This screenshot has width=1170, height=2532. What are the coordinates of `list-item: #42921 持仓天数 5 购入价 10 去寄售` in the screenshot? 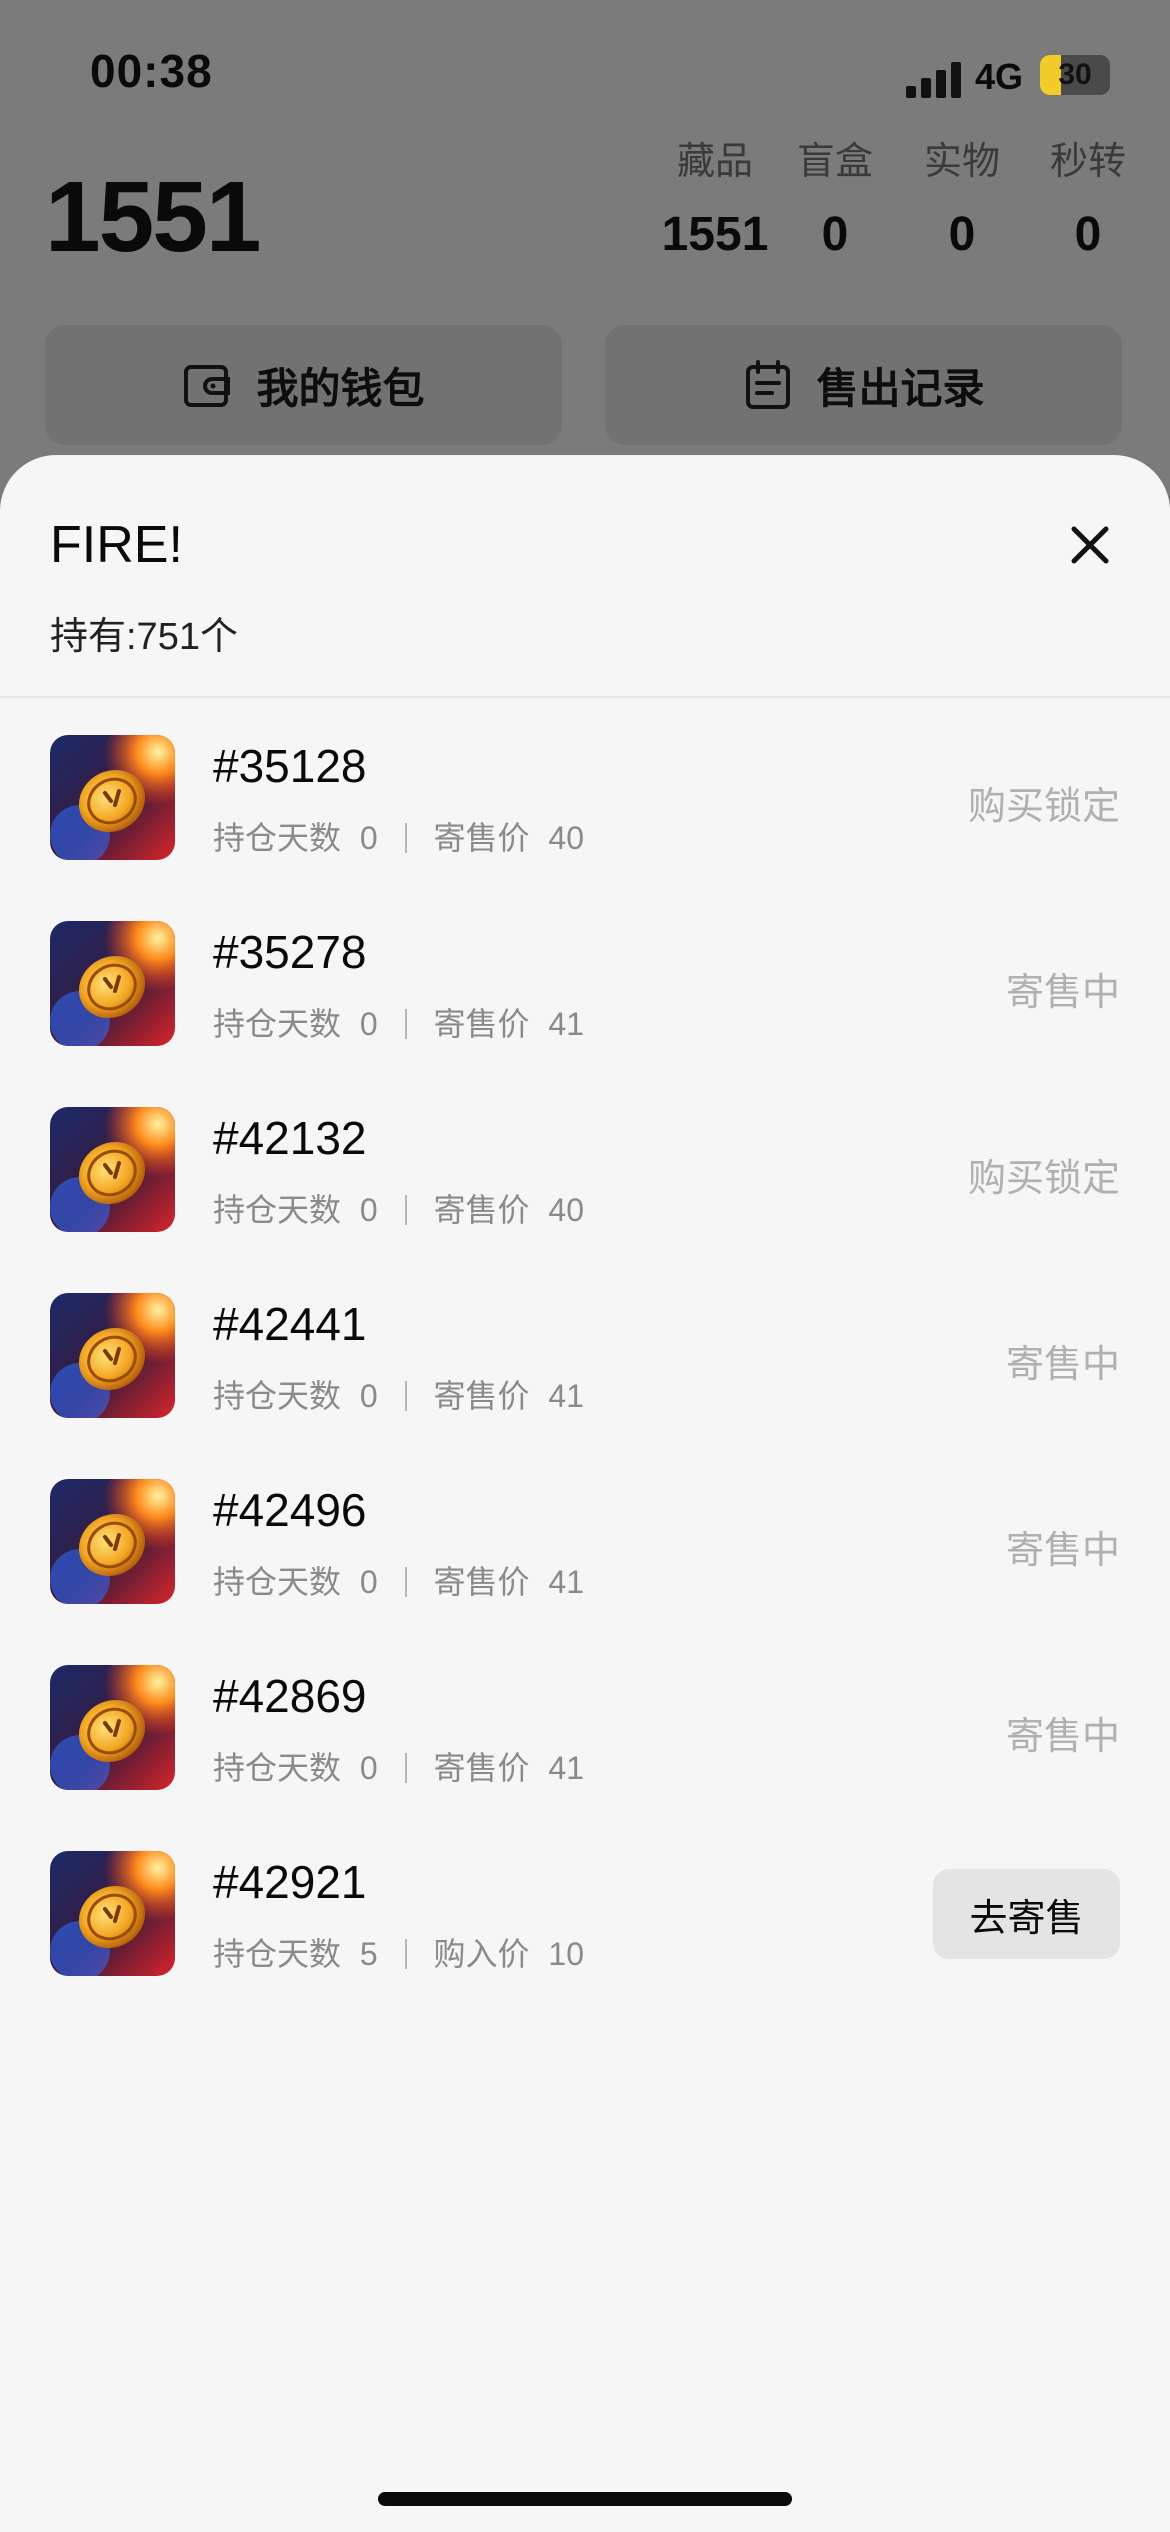 It's located at (585, 1933).